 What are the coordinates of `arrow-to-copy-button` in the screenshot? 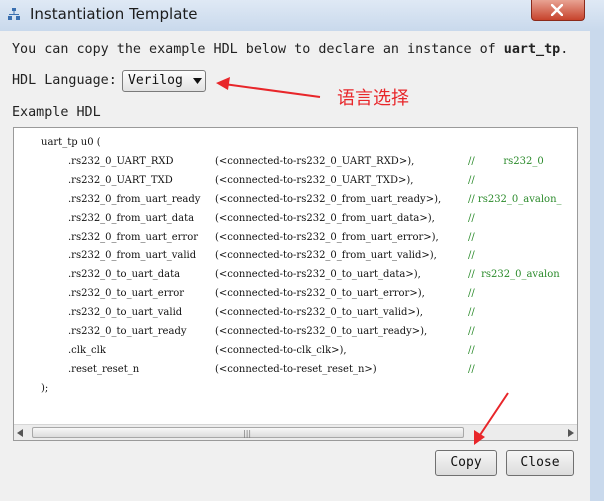 It's located at (491, 418).